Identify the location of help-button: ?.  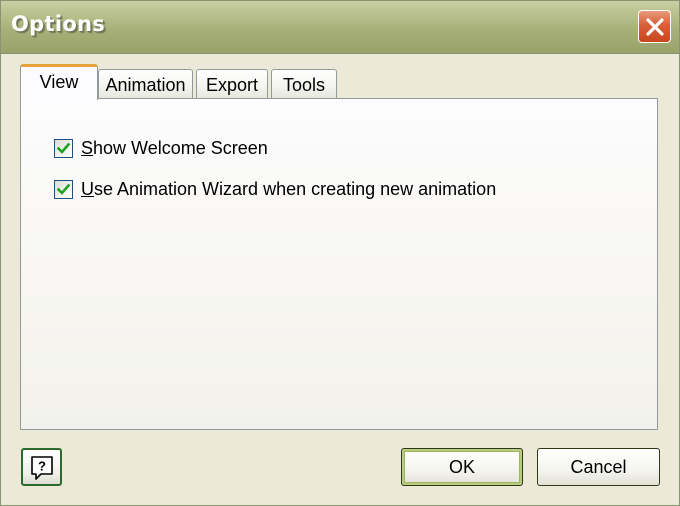
(41, 467).